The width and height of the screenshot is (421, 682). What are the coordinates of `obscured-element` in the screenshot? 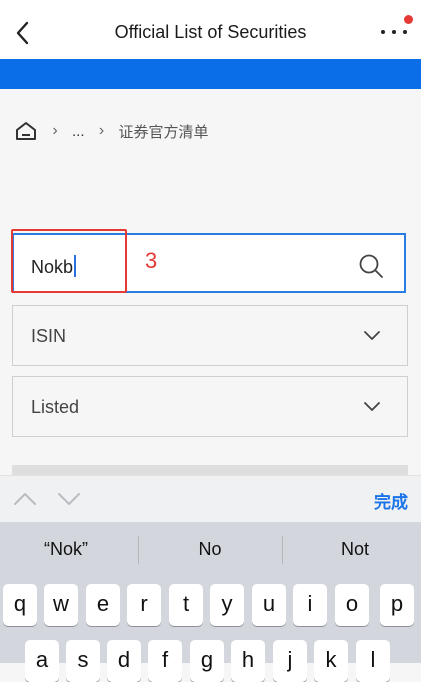 It's located at (210, 470).